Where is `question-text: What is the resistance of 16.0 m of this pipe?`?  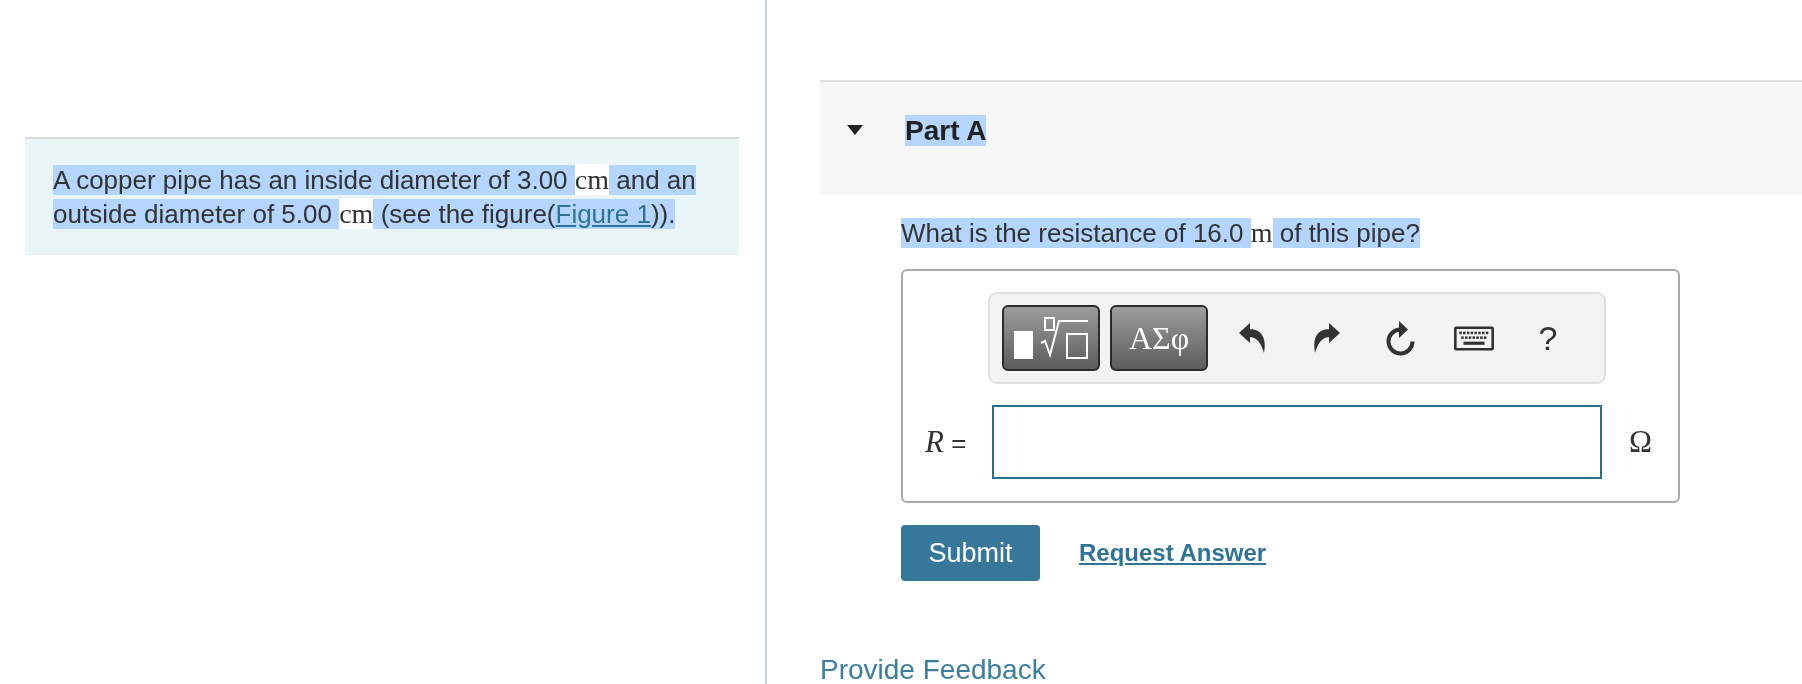
question-text: What is the resistance of 16.0 m of this pipe? is located at coordinates (1160, 233).